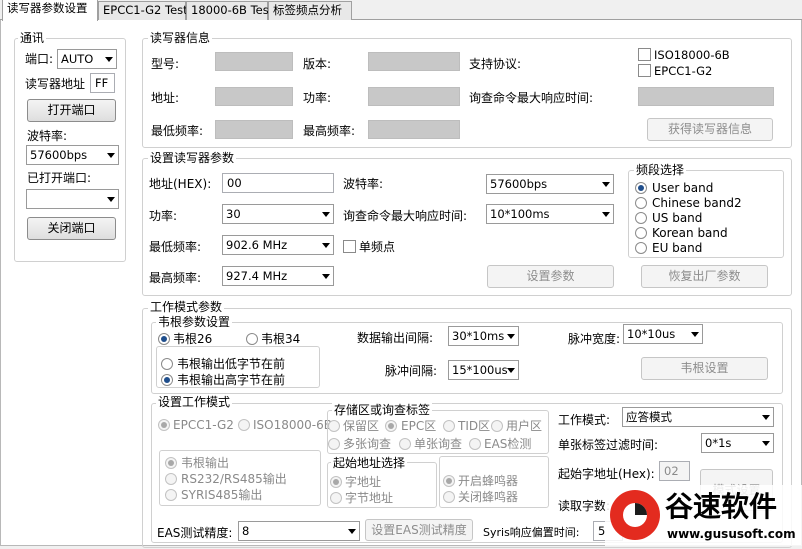 This screenshot has height=549, width=802. I want to click on tid-label: TID区, so click(474, 426).